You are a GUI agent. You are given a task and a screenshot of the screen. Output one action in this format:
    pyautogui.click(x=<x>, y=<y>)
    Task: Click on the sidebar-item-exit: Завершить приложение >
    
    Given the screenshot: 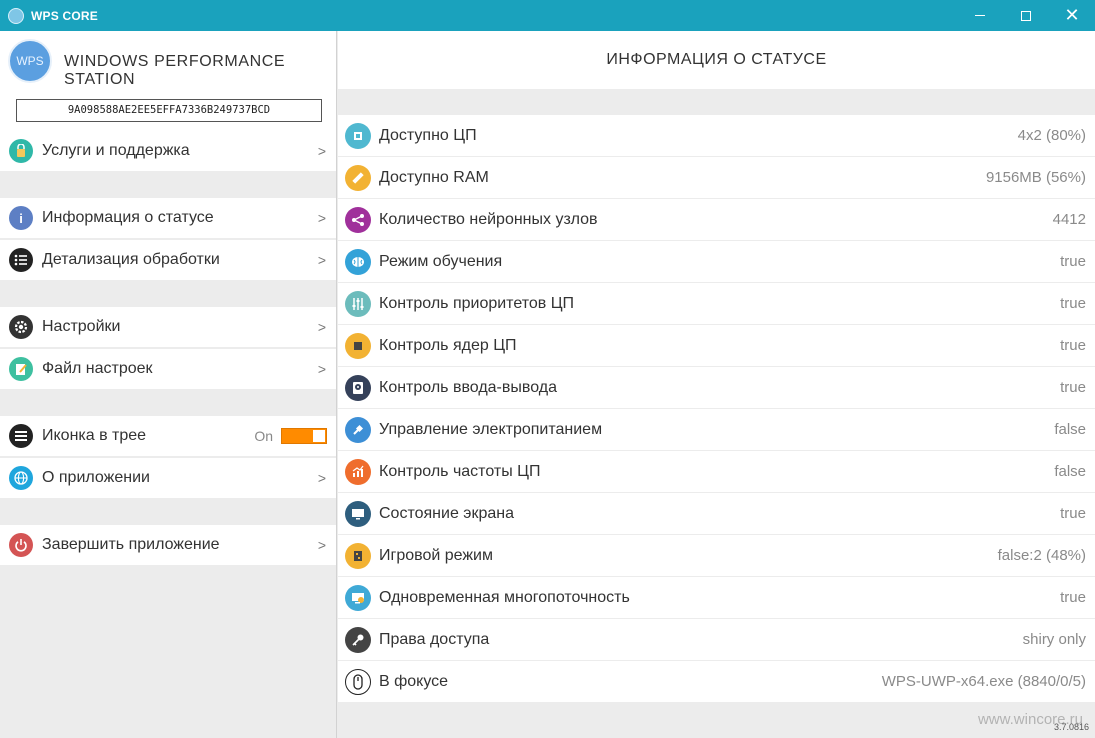 What is the action you would take?
    pyautogui.click(x=168, y=545)
    